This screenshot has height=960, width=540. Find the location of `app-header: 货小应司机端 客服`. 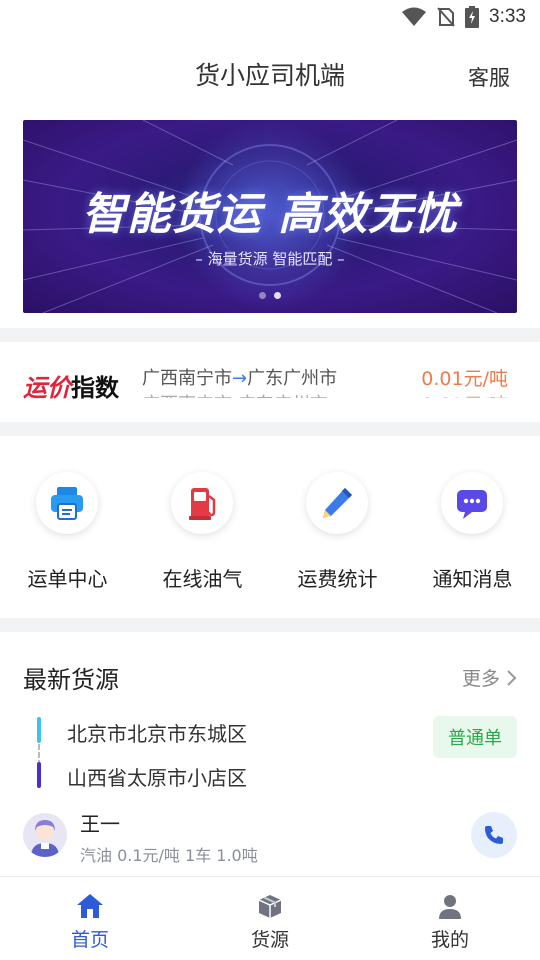

app-header: 货小应司机端 客服 is located at coordinates (270, 75).